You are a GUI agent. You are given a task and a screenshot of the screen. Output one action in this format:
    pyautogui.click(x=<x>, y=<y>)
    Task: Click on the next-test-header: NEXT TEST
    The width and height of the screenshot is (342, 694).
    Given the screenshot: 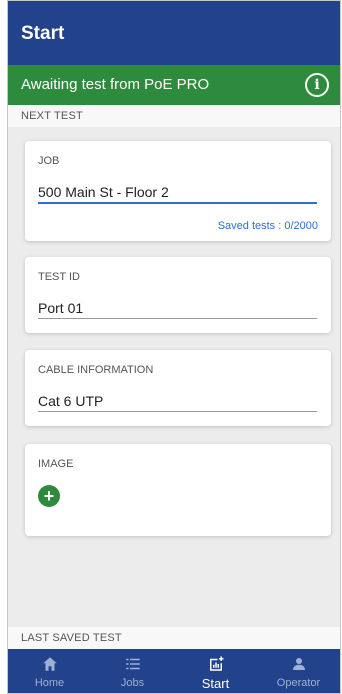 What is the action you would take?
    pyautogui.click(x=174, y=116)
    